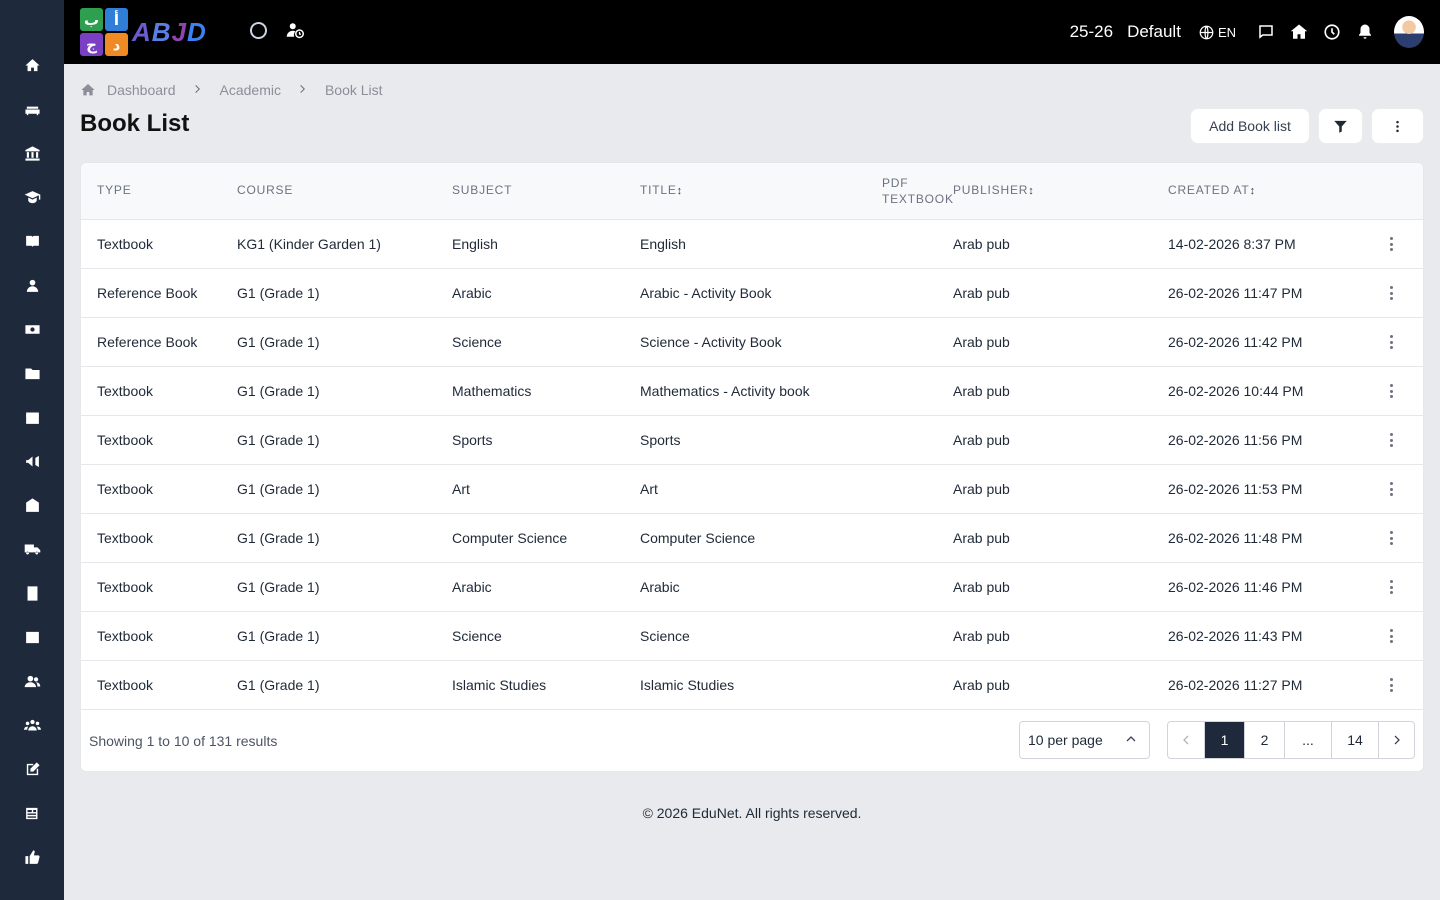 This screenshot has height=900, width=1440. Describe the element at coordinates (32, 593) in the screenshot. I see `sidebar-item-notebook` at that location.